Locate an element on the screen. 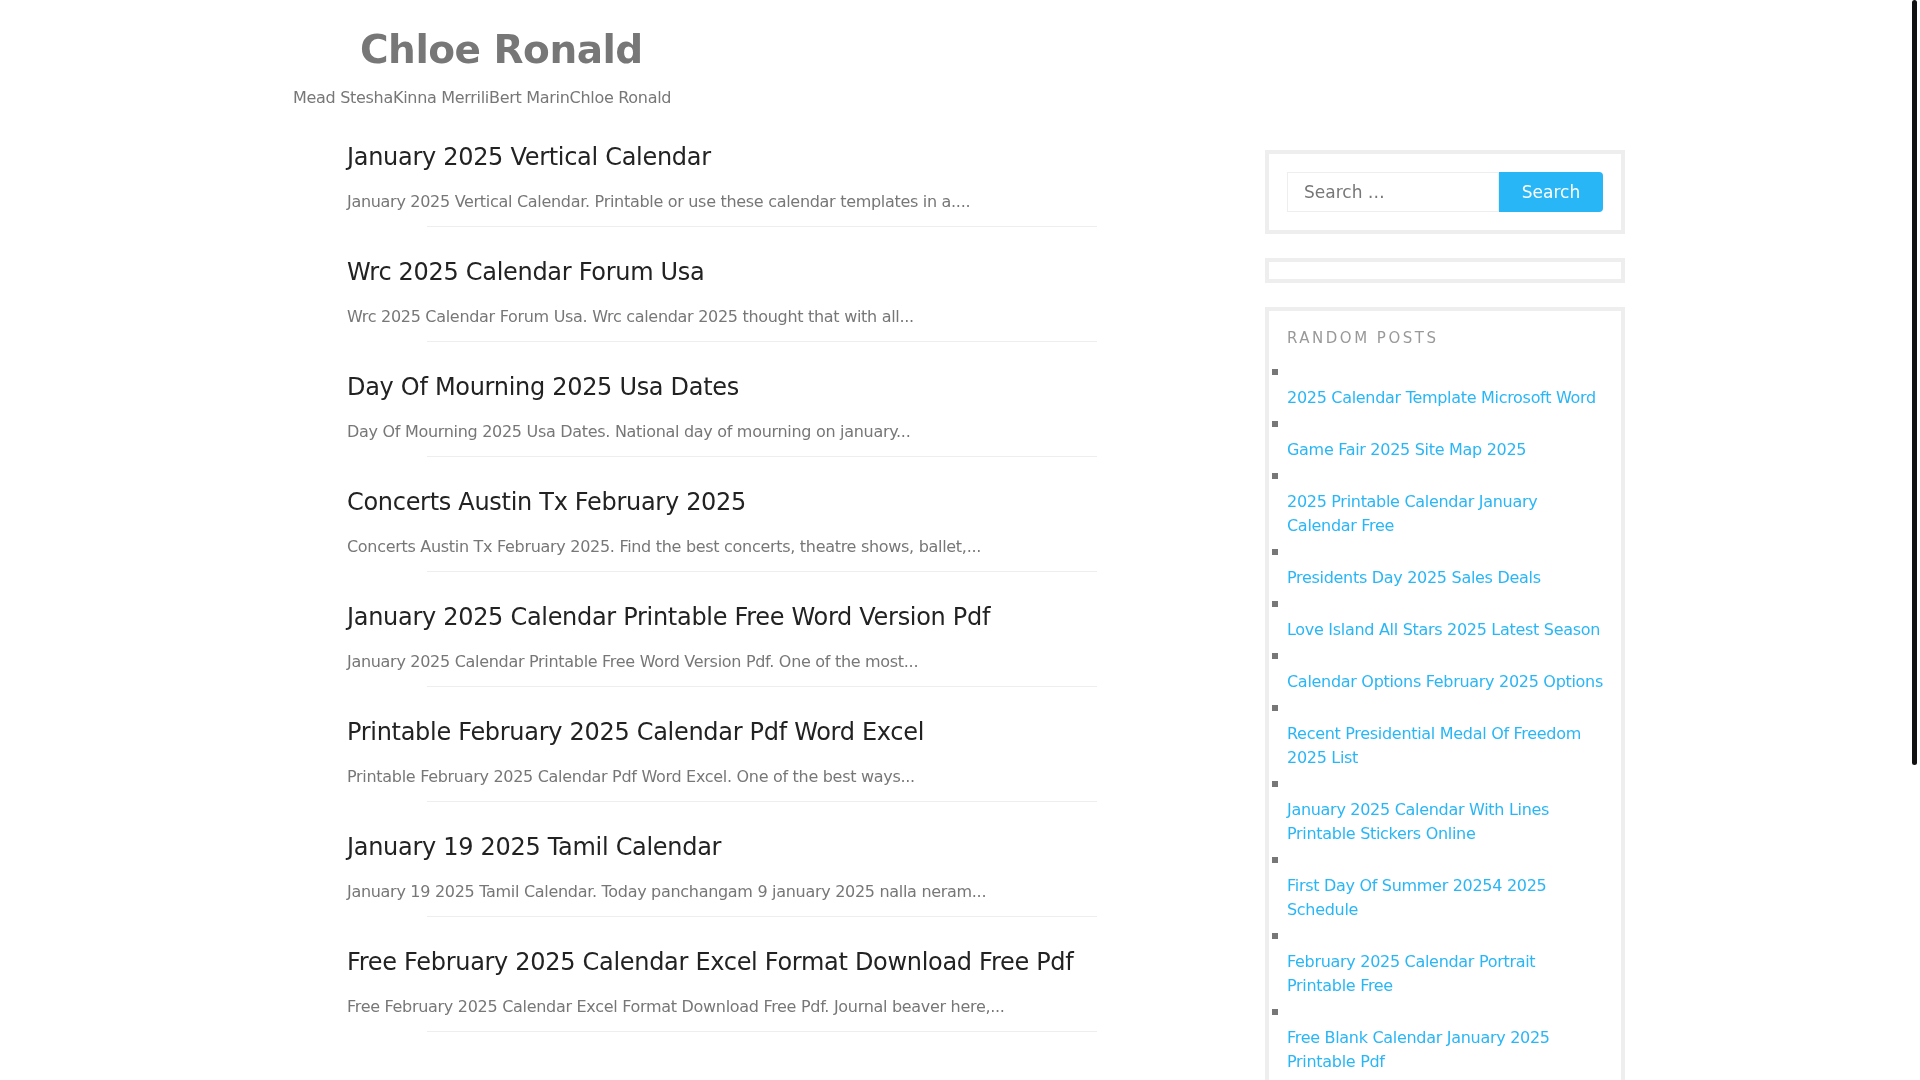  post-link: 2025 Calendar Template Microsoft Word is located at coordinates (1445, 398).